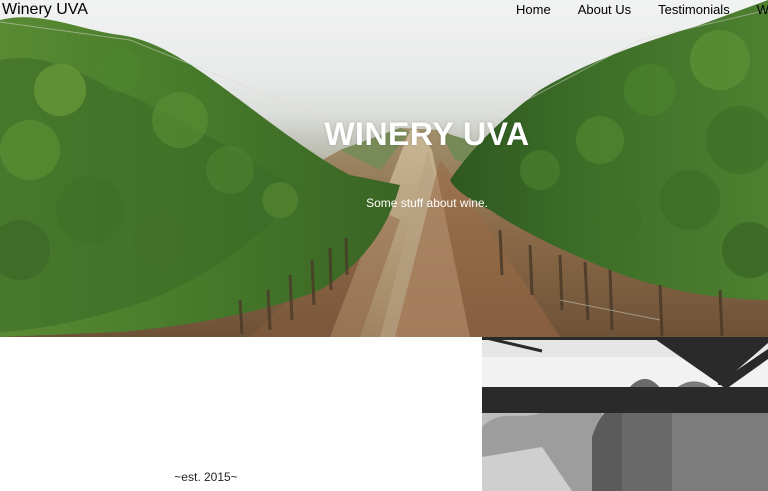 The image size is (768, 491). Describe the element at coordinates (427, 203) in the screenshot. I see `hero-subtitle: Some stuff about wine.` at that location.